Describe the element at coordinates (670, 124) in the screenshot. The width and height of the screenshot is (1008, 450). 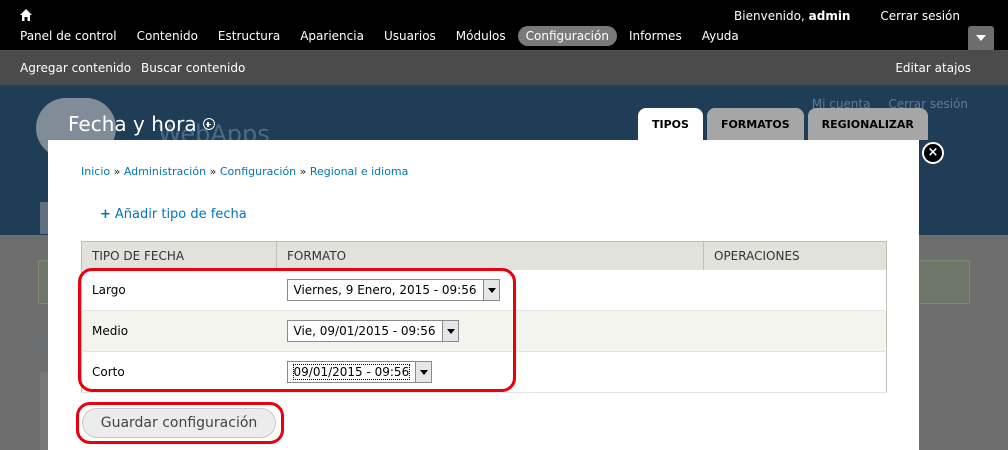
I see `tab-types: TIPOS` at that location.